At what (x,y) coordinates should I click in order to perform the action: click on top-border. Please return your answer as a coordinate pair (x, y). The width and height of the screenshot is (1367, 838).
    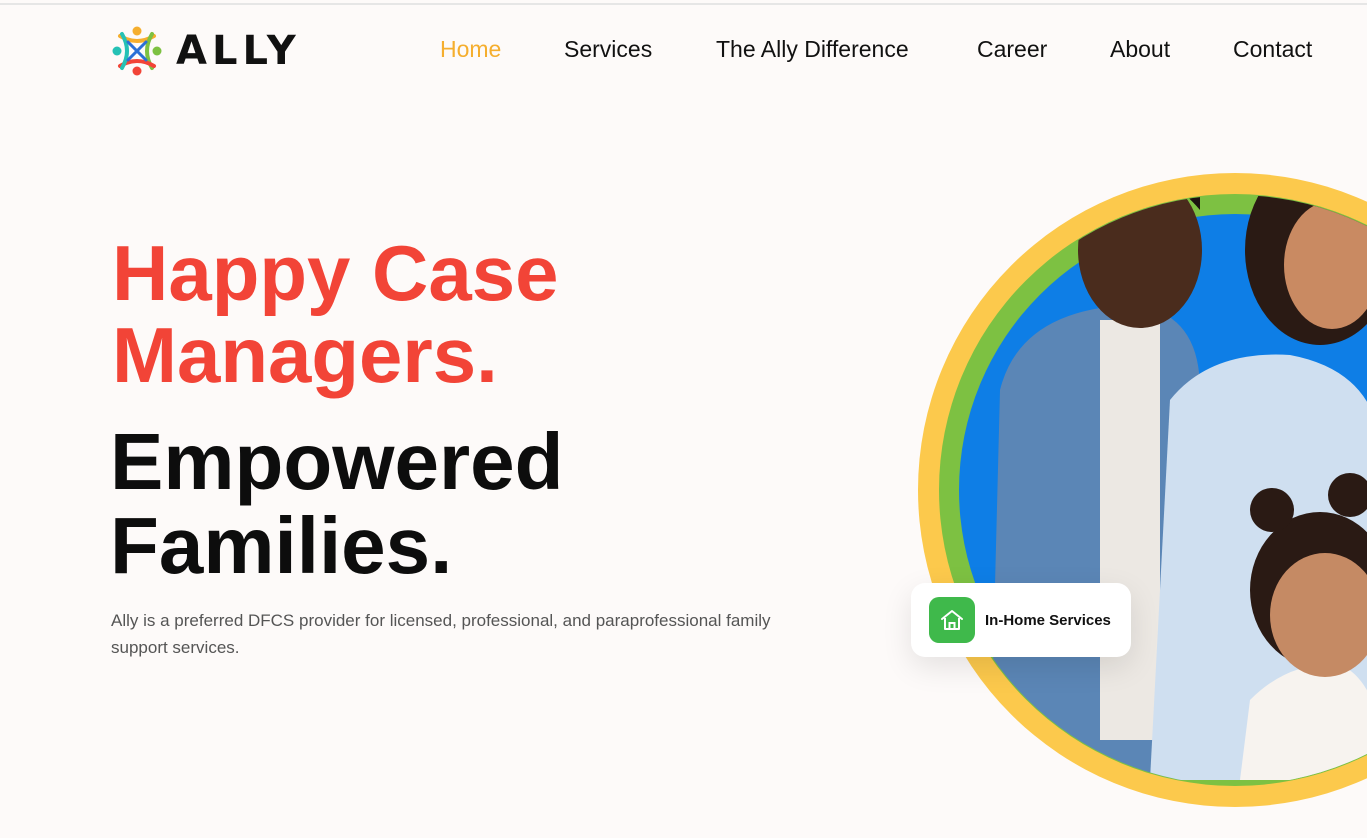
    Looking at the image, I should click on (683, 4).